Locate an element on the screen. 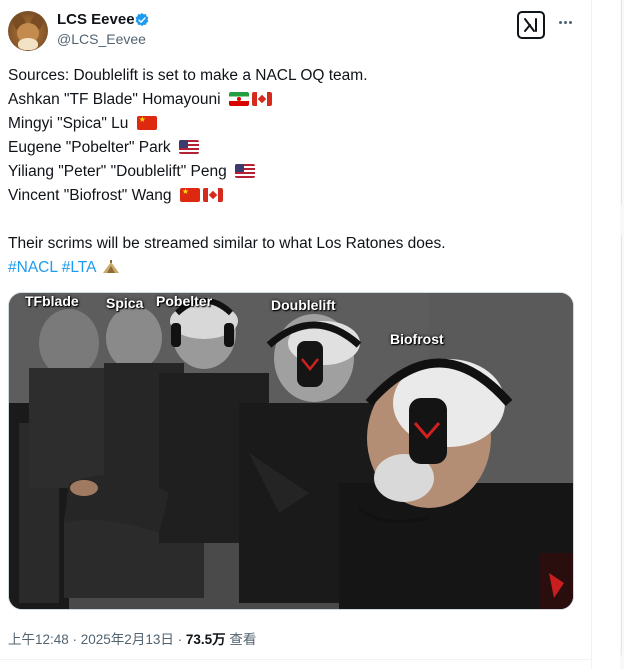 The height and width of the screenshot is (669, 624). hashtag-lta-link: #LTA is located at coordinates (79, 267).